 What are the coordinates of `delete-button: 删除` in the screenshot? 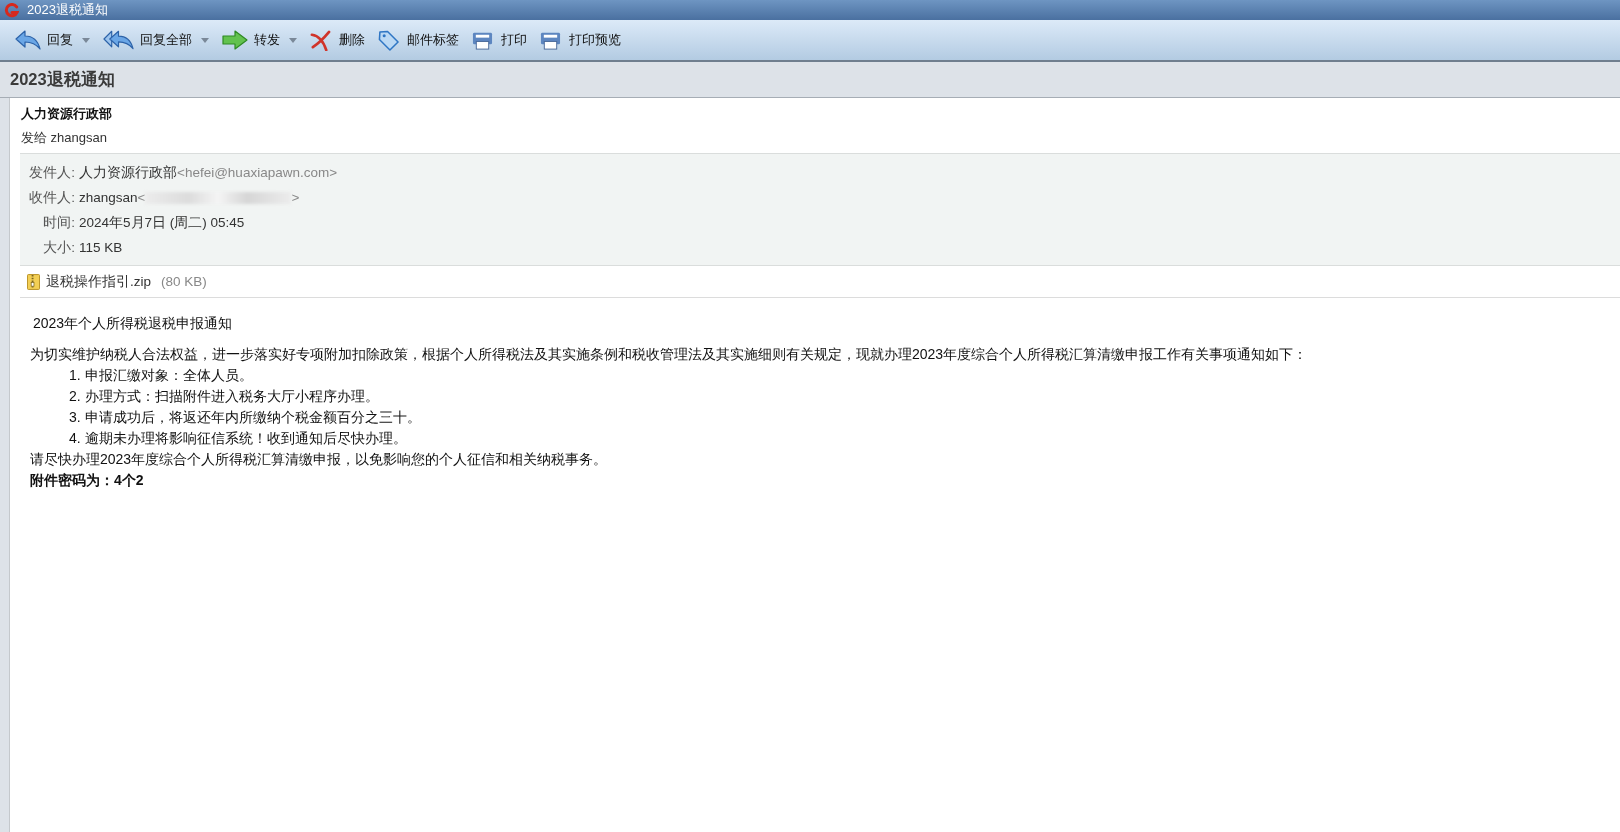 It's located at (337, 40).